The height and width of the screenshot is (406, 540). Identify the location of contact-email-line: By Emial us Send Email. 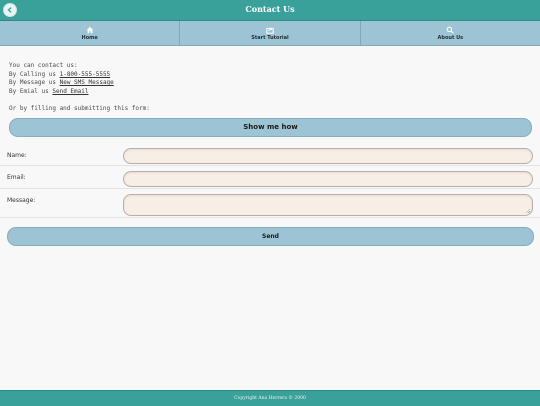
(79, 92).